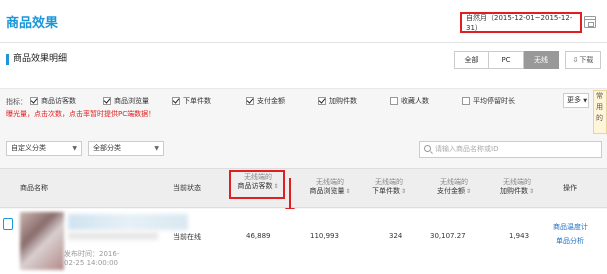  Describe the element at coordinates (510, 149) in the screenshot. I see `search-input: 请输入商品名称或ID` at that location.